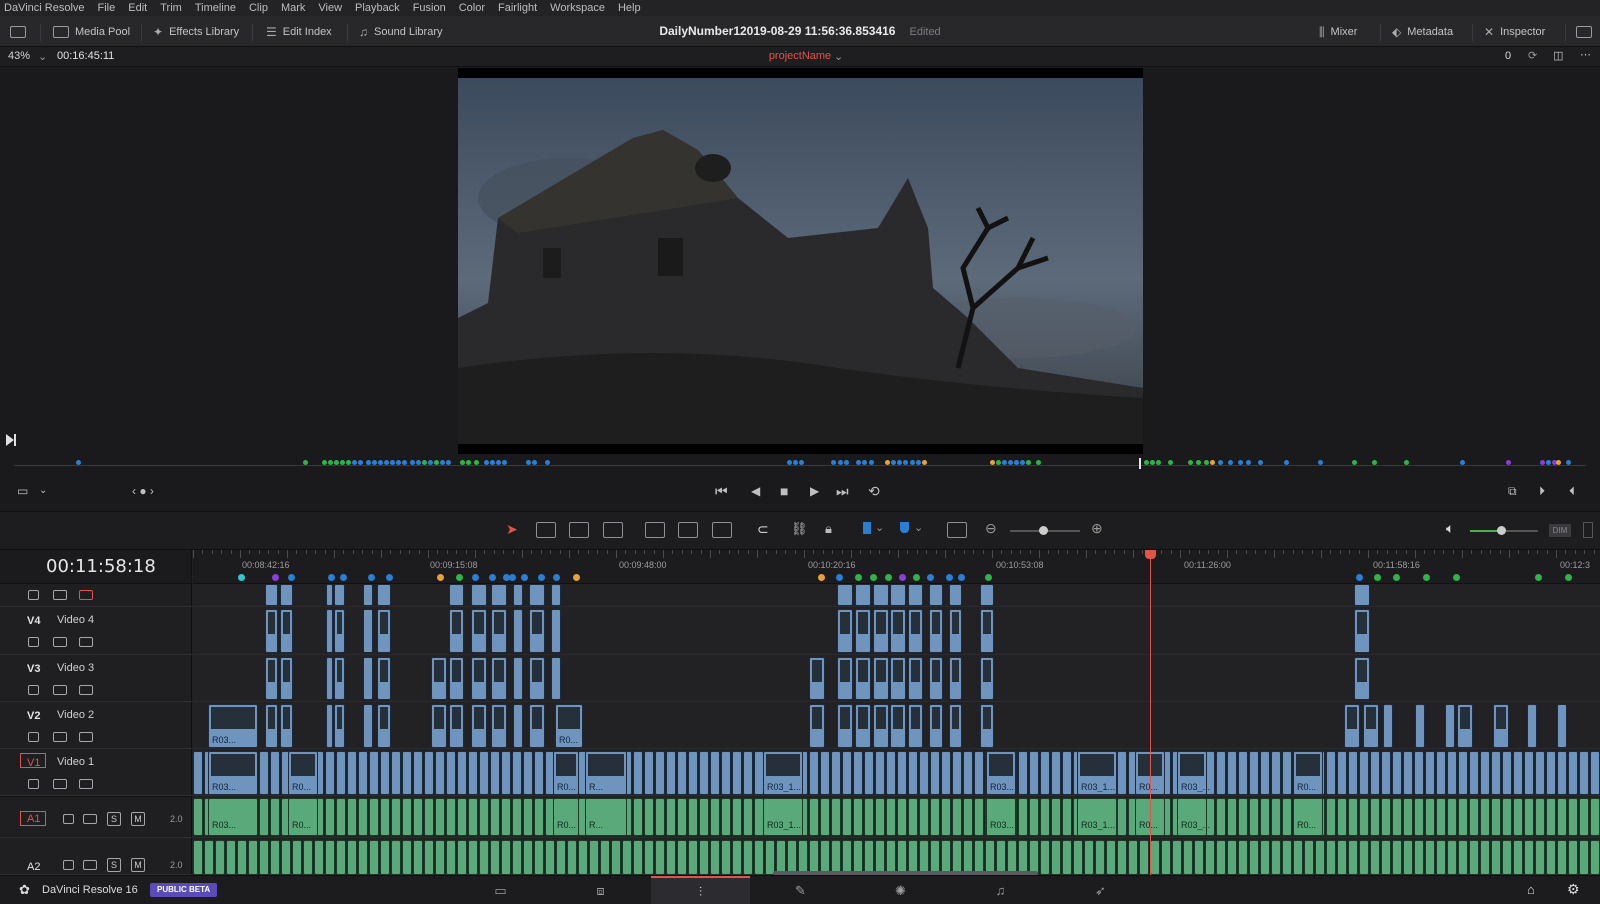 The width and height of the screenshot is (1600, 904). Describe the element at coordinates (472, 8) in the screenshot. I see `menu-color: Color` at that location.